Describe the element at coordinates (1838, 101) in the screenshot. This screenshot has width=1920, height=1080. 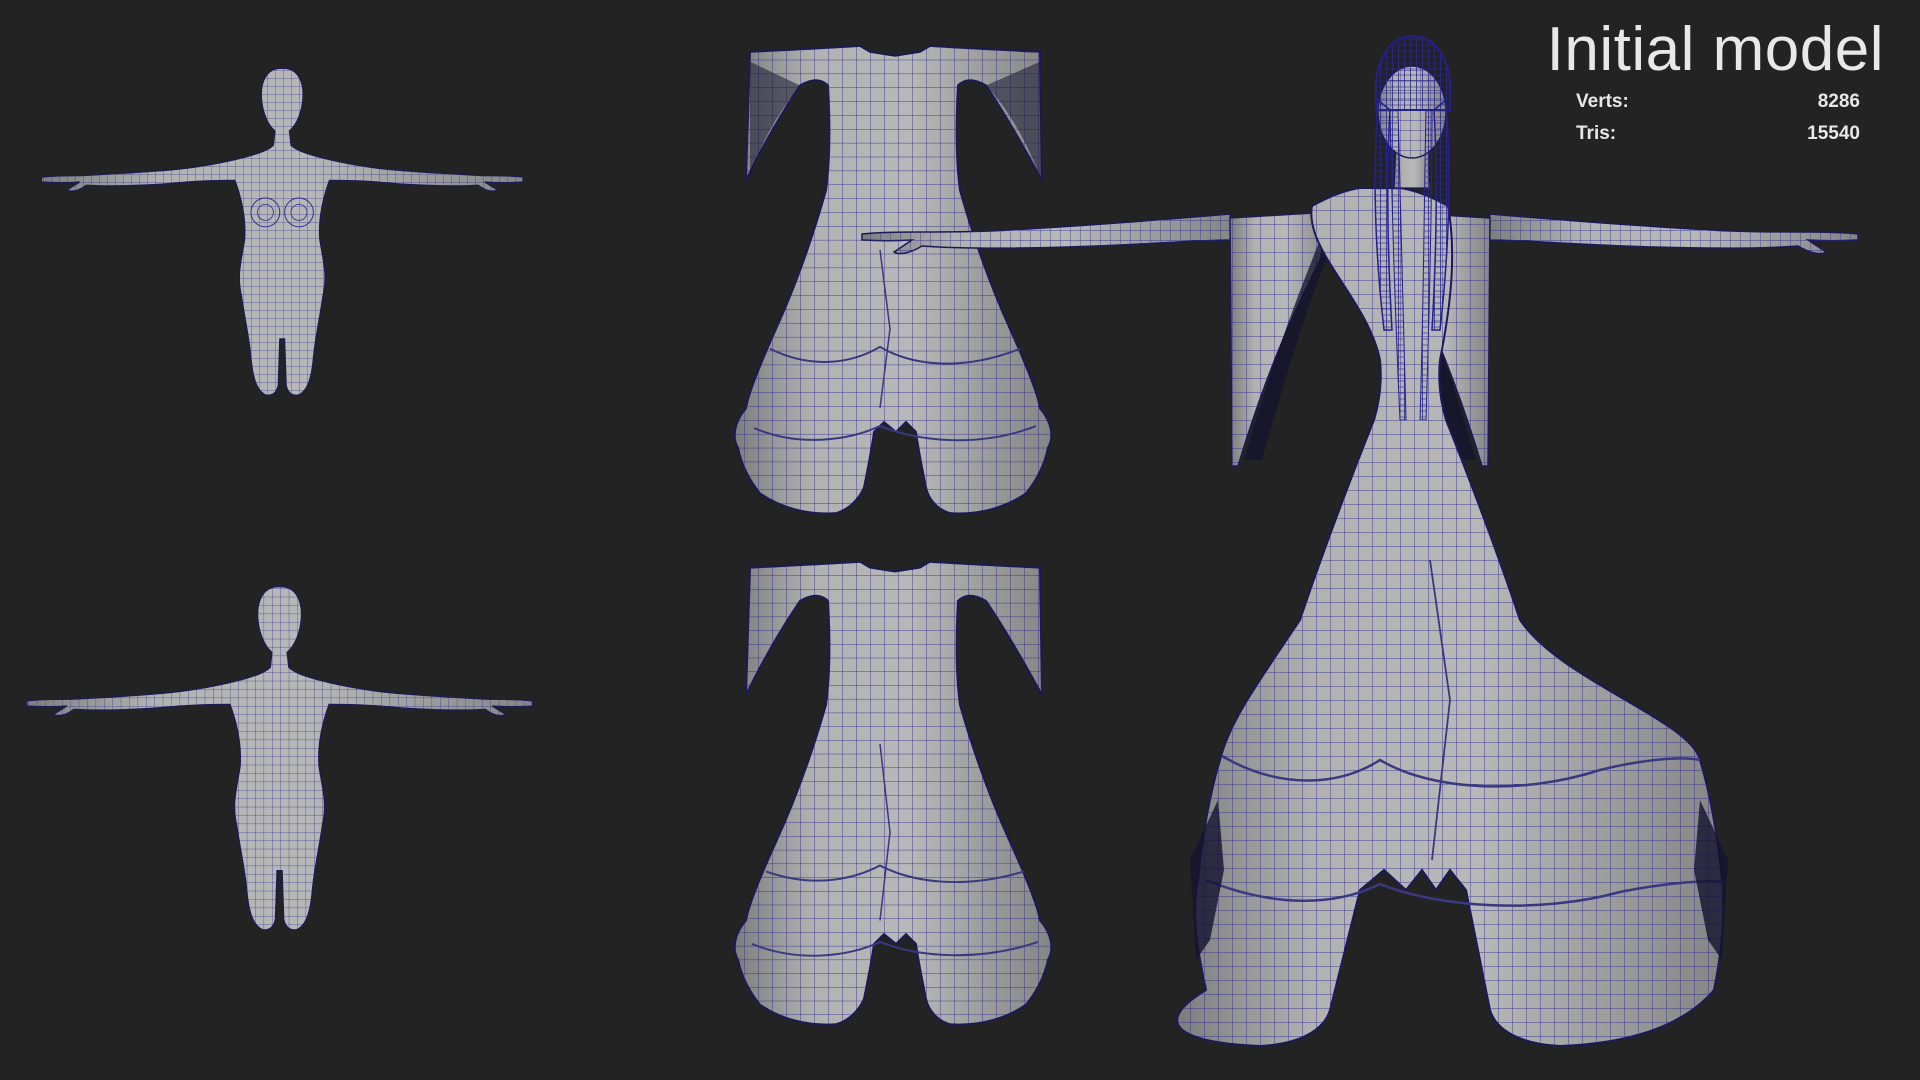
I see `verts-value: 8286` at that location.